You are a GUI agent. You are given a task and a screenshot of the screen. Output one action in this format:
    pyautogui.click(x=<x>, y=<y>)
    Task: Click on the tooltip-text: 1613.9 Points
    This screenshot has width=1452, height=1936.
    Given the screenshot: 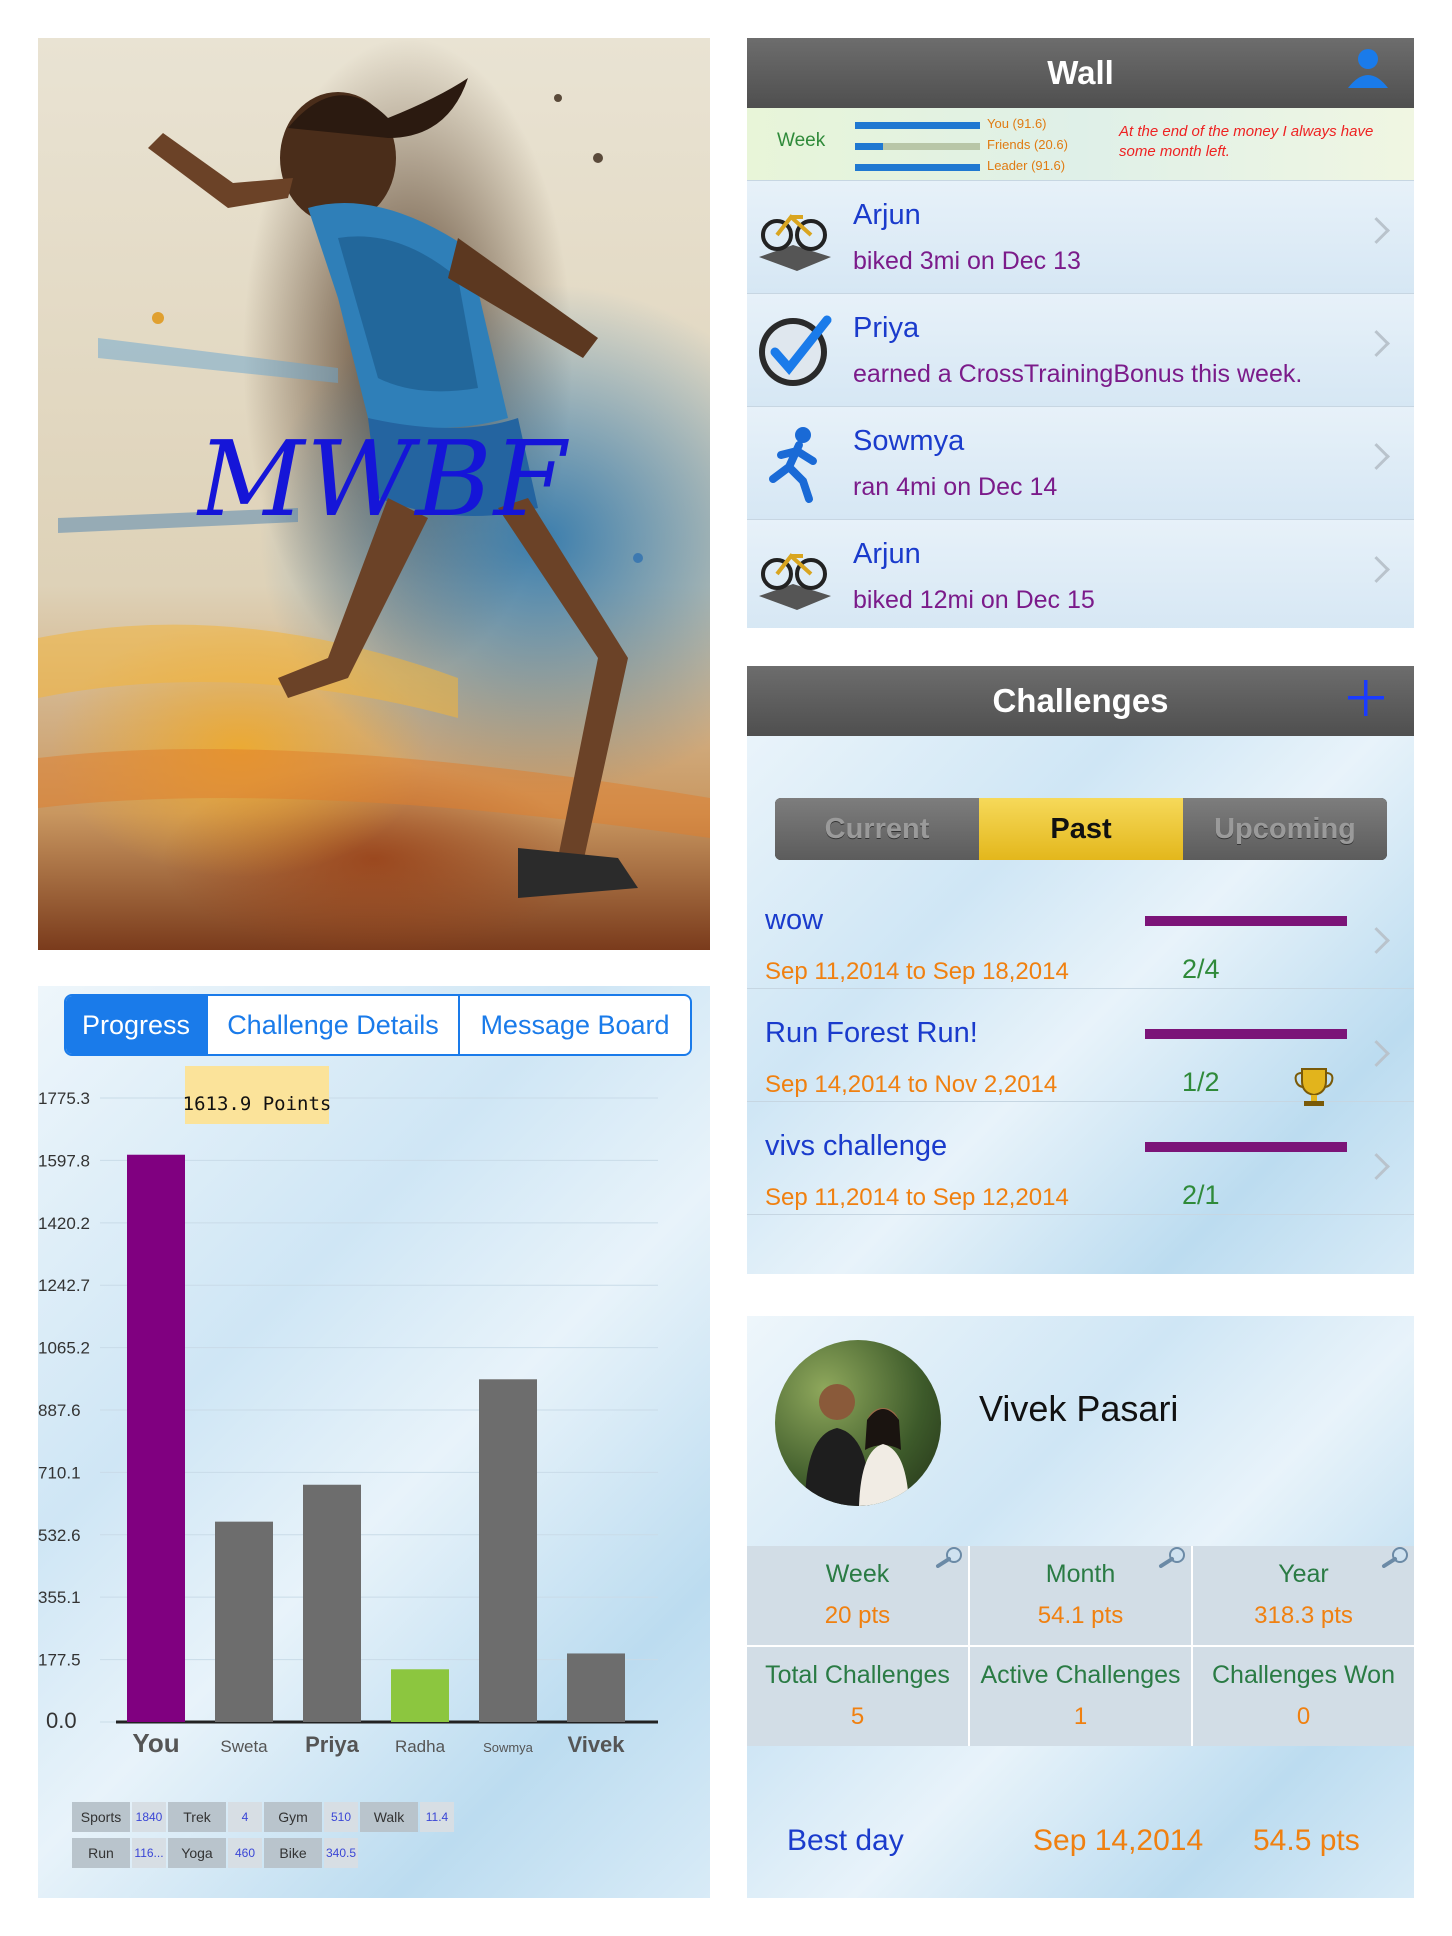 What is the action you would take?
    pyautogui.click(x=257, y=1104)
    